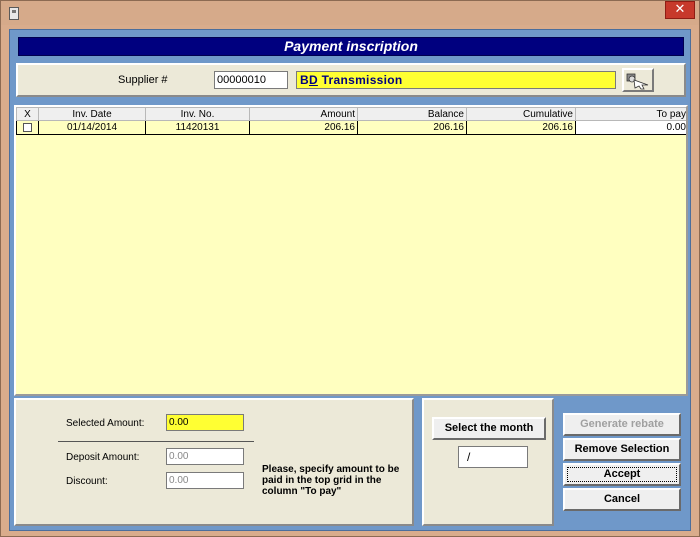 The image size is (700, 537). Describe the element at coordinates (360, 80) in the screenshot. I see `supplier-name-rest: Transmission` at that location.